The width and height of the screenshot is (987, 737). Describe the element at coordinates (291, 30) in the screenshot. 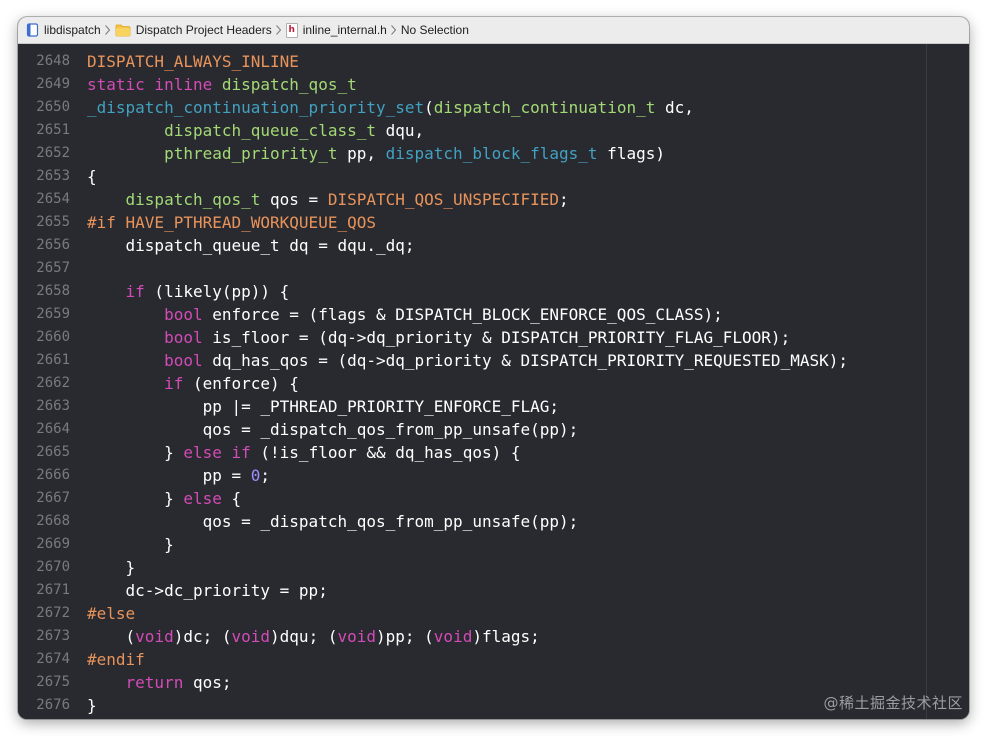

I see `header-file-glyph: h` at that location.